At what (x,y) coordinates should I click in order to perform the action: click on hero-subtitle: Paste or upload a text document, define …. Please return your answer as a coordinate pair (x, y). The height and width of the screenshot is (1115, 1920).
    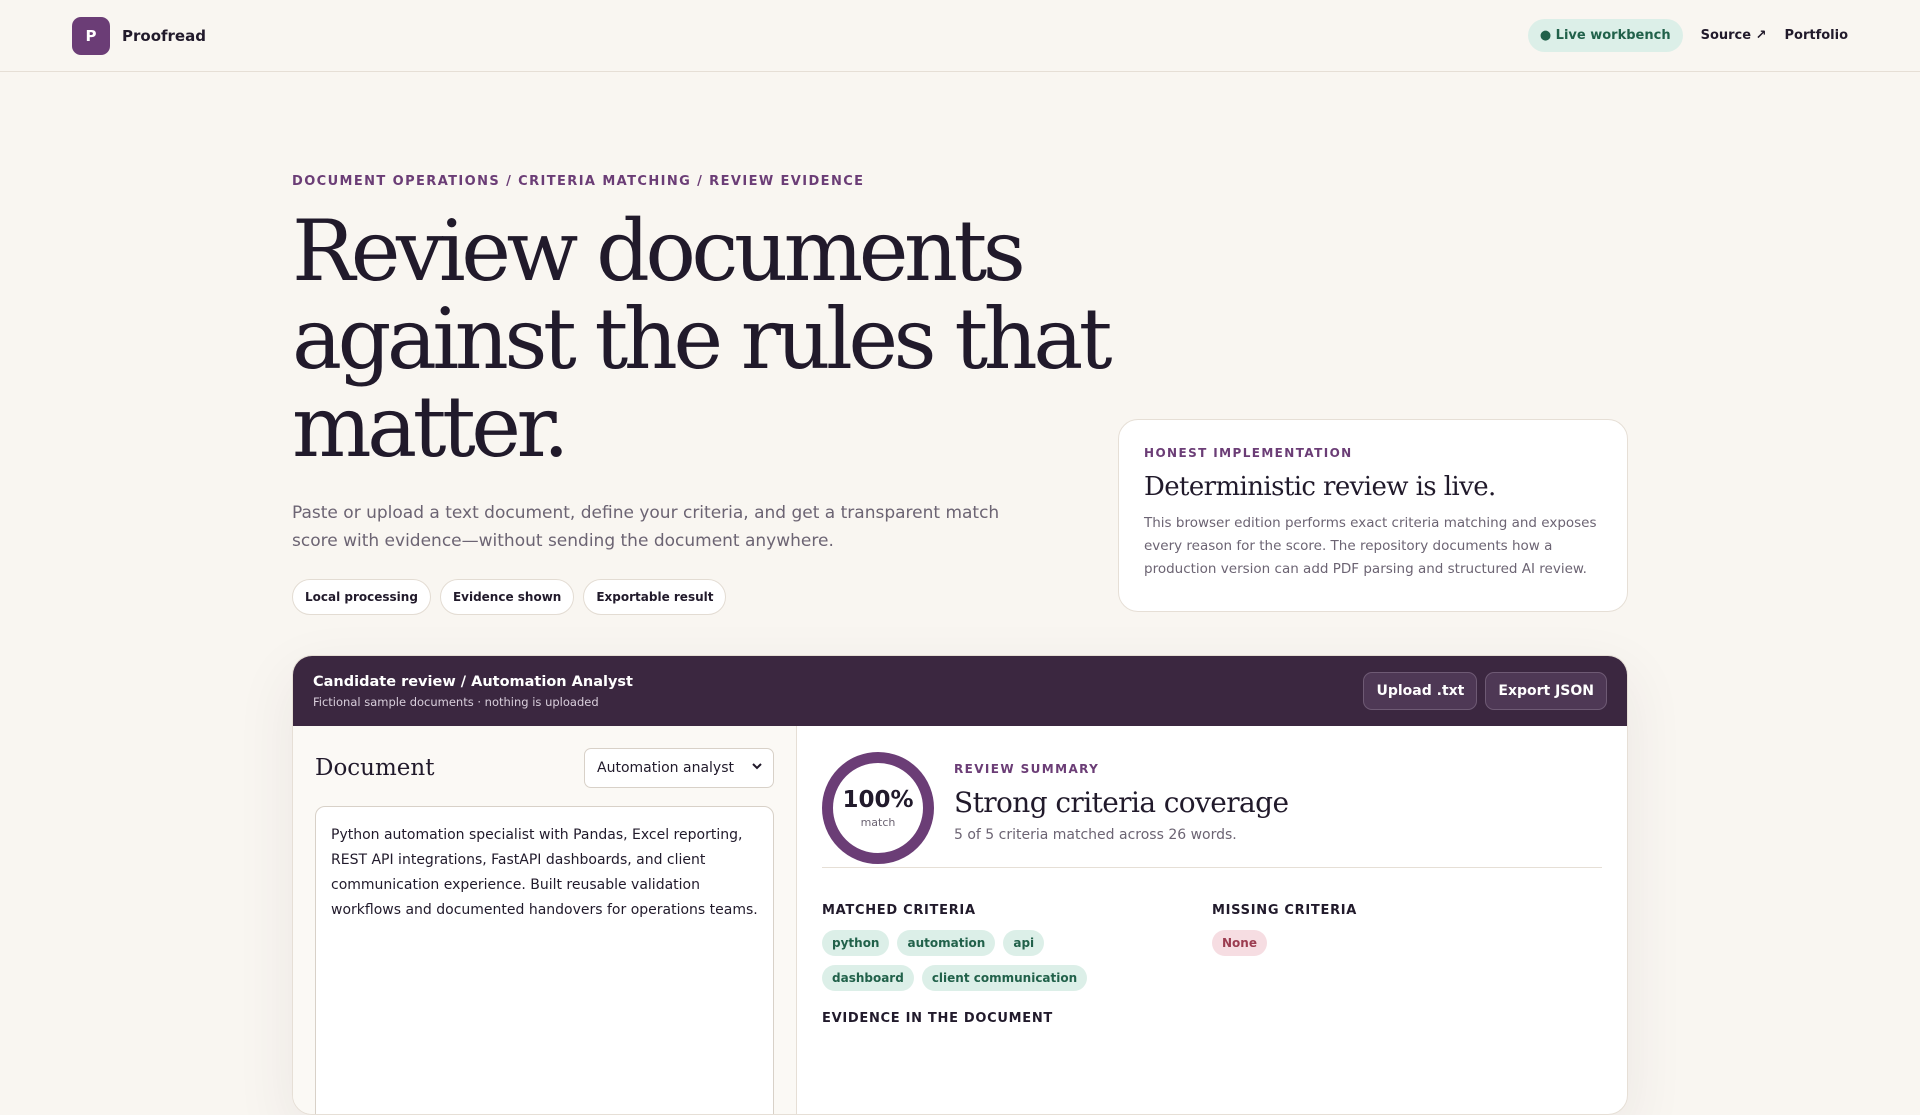
    Looking at the image, I should click on (646, 527).